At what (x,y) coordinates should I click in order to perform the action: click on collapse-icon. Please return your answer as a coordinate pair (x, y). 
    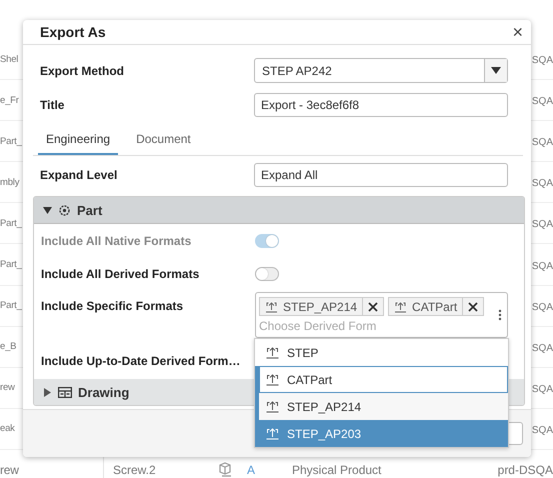
    Looking at the image, I should click on (47, 210).